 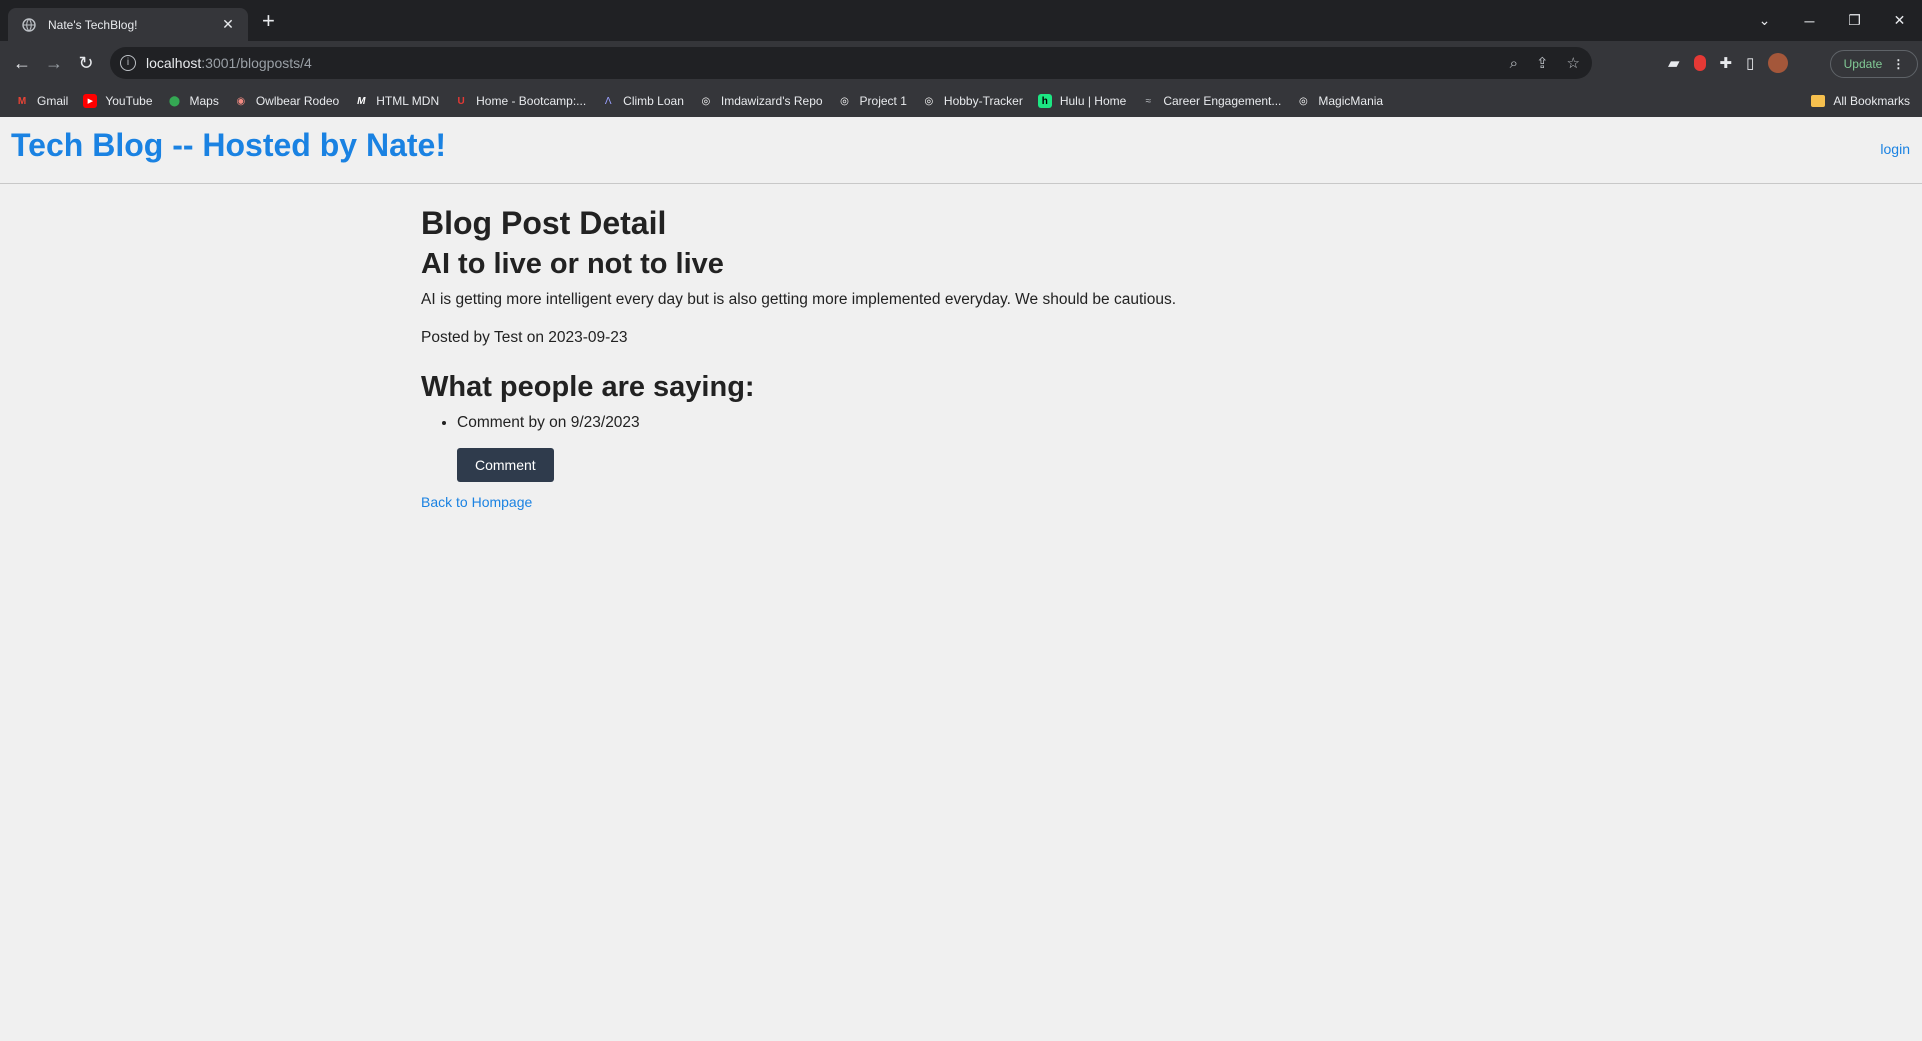 What do you see at coordinates (86, 63) in the screenshot?
I see `reload-icon: ↻` at bounding box center [86, 63].